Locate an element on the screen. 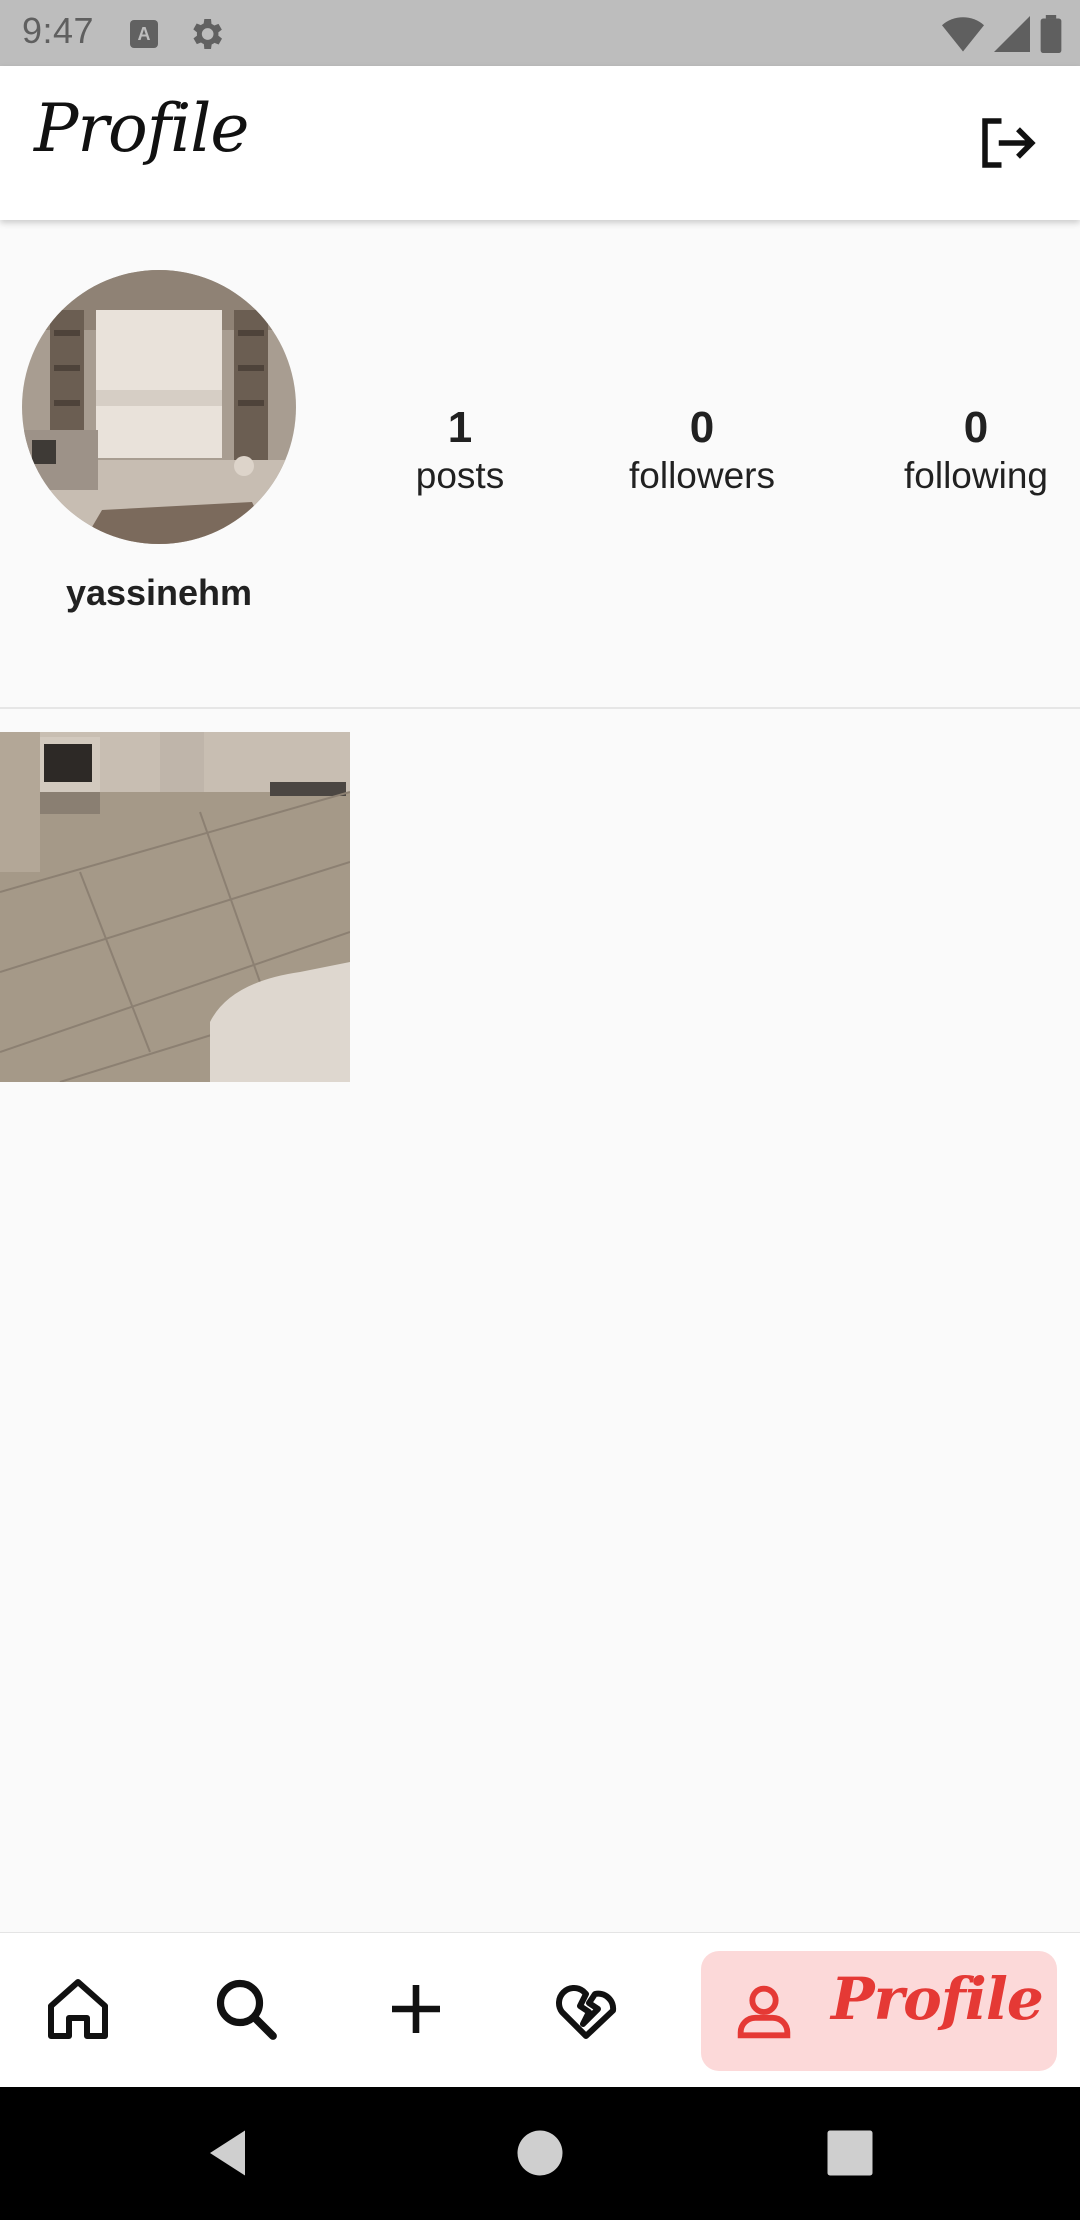  home-circle-icon is located at coordinates (540, 2153).